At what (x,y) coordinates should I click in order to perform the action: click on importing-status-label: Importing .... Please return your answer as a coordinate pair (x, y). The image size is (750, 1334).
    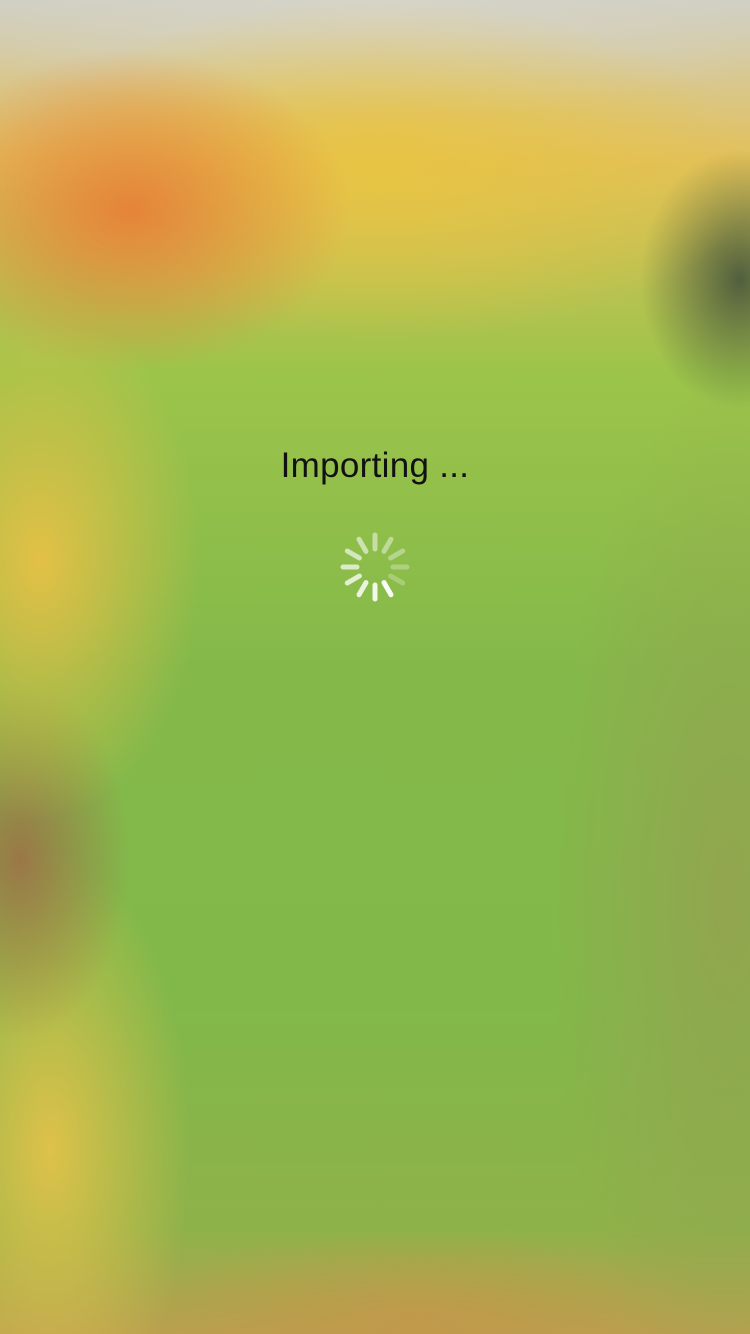
    Looking at the image, I should click on (375, 465).